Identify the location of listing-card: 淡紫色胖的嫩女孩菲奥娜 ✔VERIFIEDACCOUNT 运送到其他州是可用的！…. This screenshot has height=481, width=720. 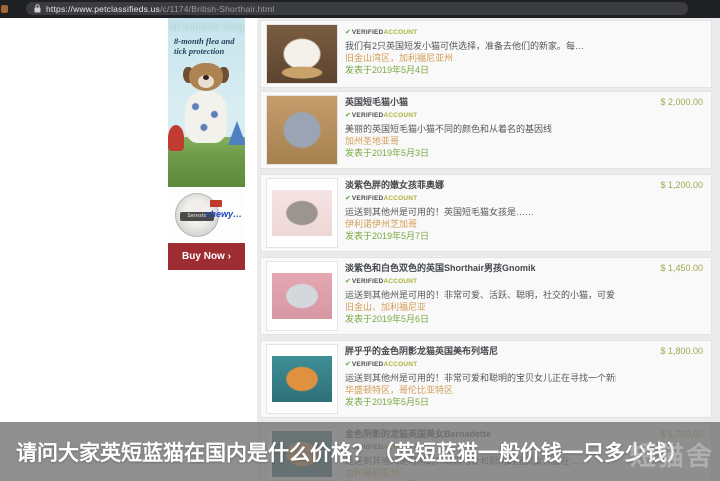
(486, 213).